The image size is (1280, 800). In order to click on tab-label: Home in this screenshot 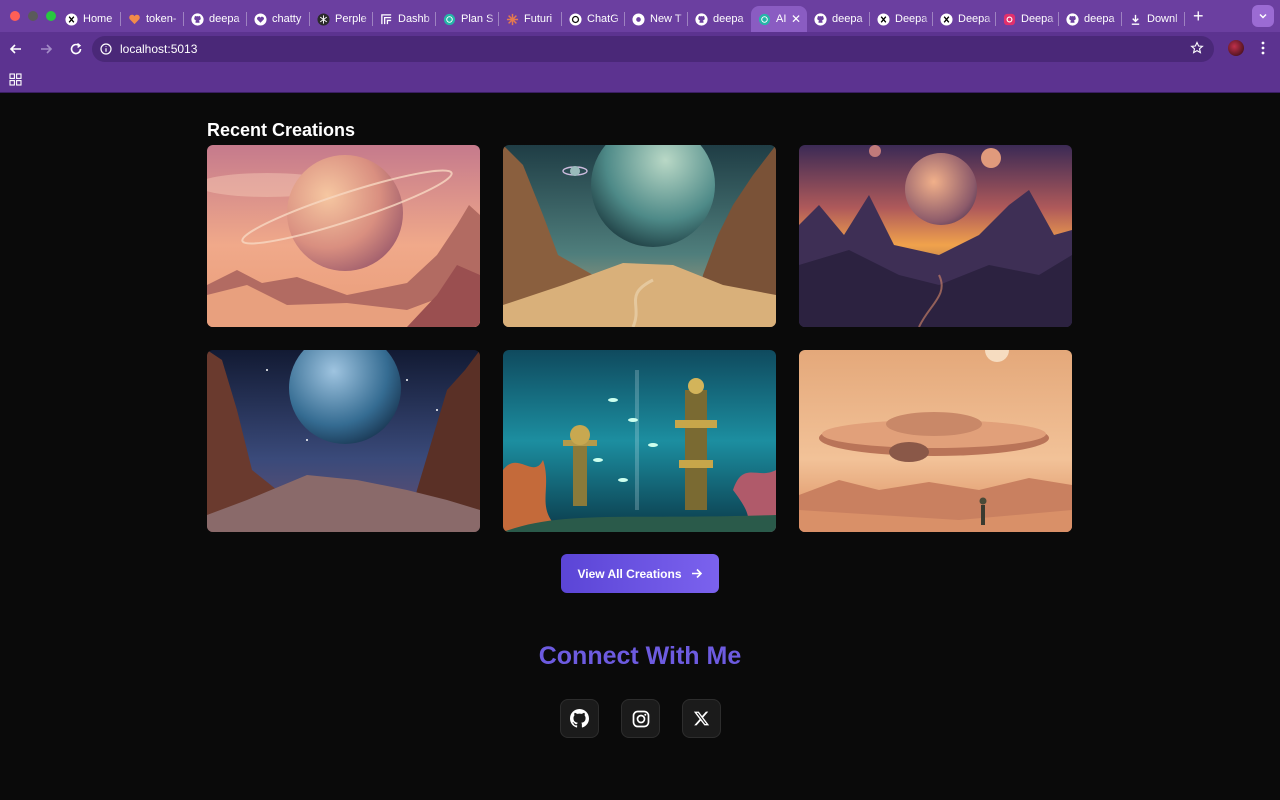, I will do `click(98, 19)`.